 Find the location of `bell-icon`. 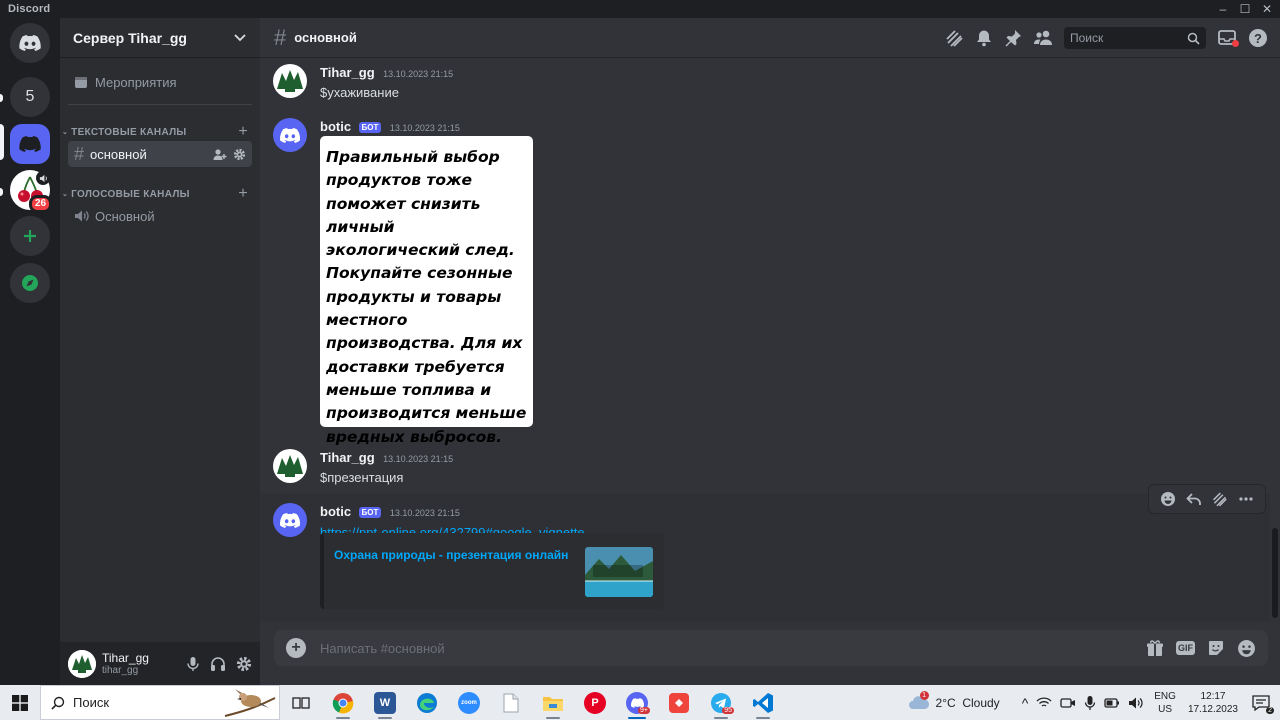

bell-icon is located at coordinates (984, 38).